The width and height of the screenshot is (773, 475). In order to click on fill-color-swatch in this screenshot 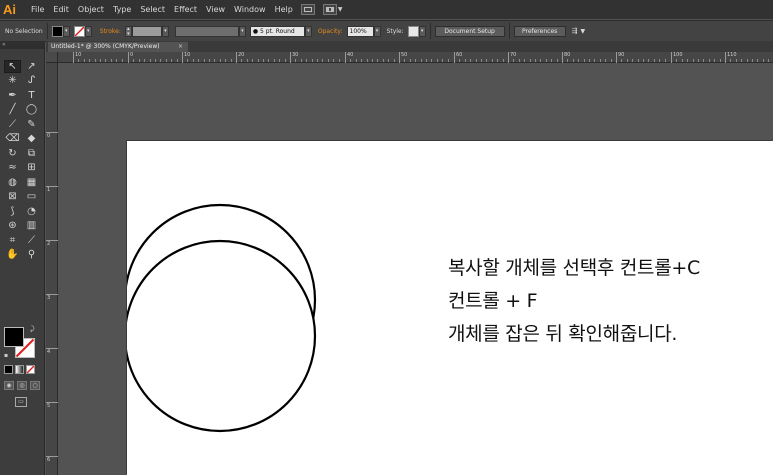, I will do `click(57, 31)`.